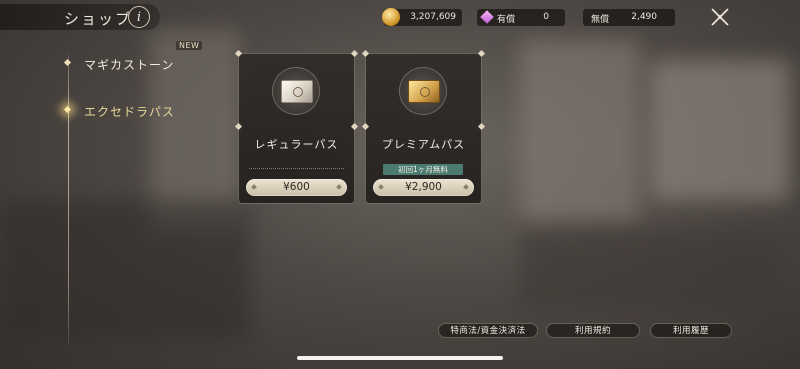 The height and width of the screenshot is (369, 800). What do you see at coordinates (433, 17) in the screenshot?
I see `coin-balance-value: 3,207,609` at bounding box center [433, 17].